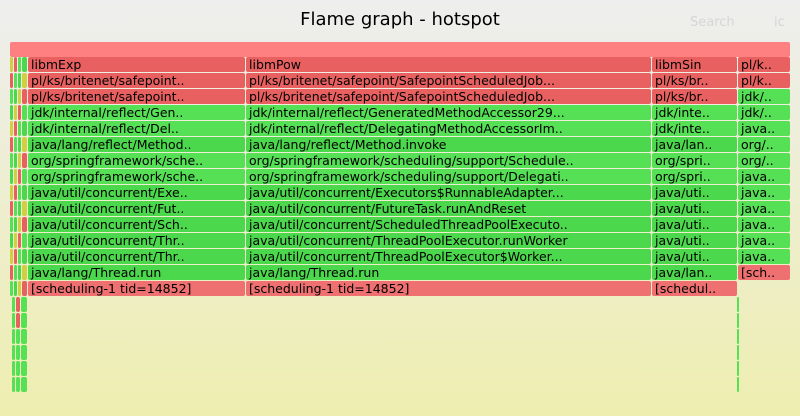 The width and height of the screenshot is (800, 416). I want to click on stack-frame: java/util/concurrent/Exe.., so click(136, 192).